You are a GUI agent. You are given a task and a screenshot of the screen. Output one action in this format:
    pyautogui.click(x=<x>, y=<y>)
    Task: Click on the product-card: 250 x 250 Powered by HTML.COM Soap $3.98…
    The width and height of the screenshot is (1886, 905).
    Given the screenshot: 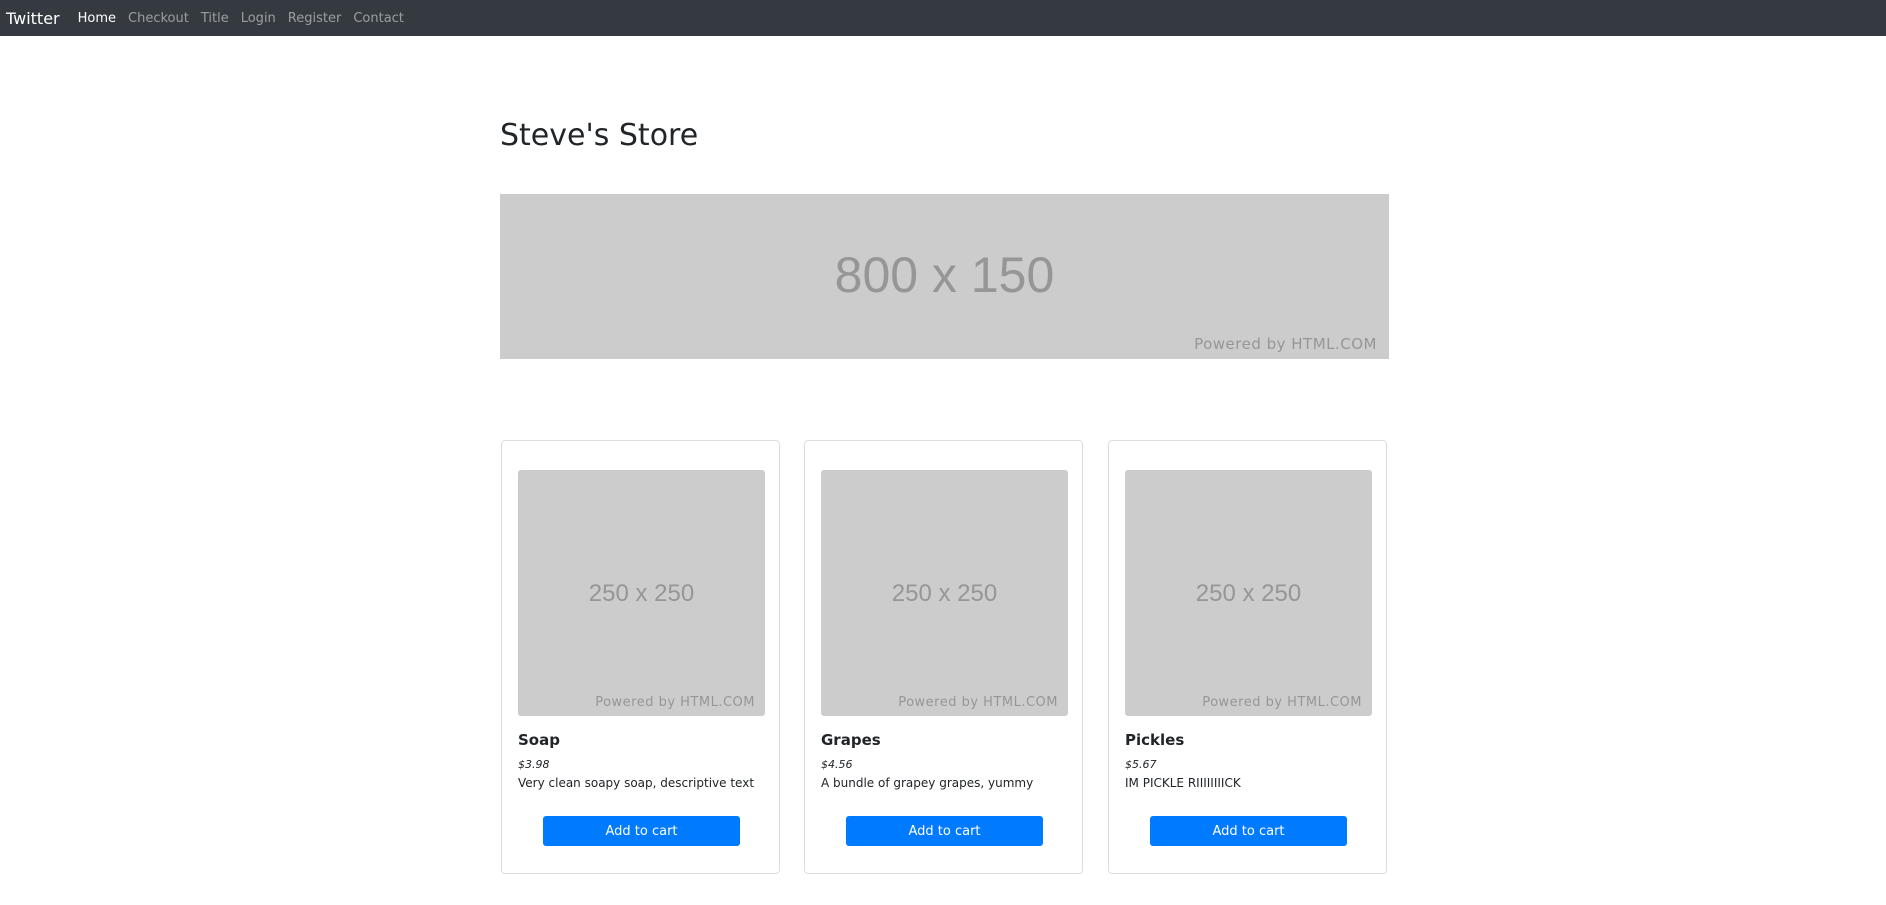 What is the action you would take?
    pyautogui.click(x=640, y=657)
    